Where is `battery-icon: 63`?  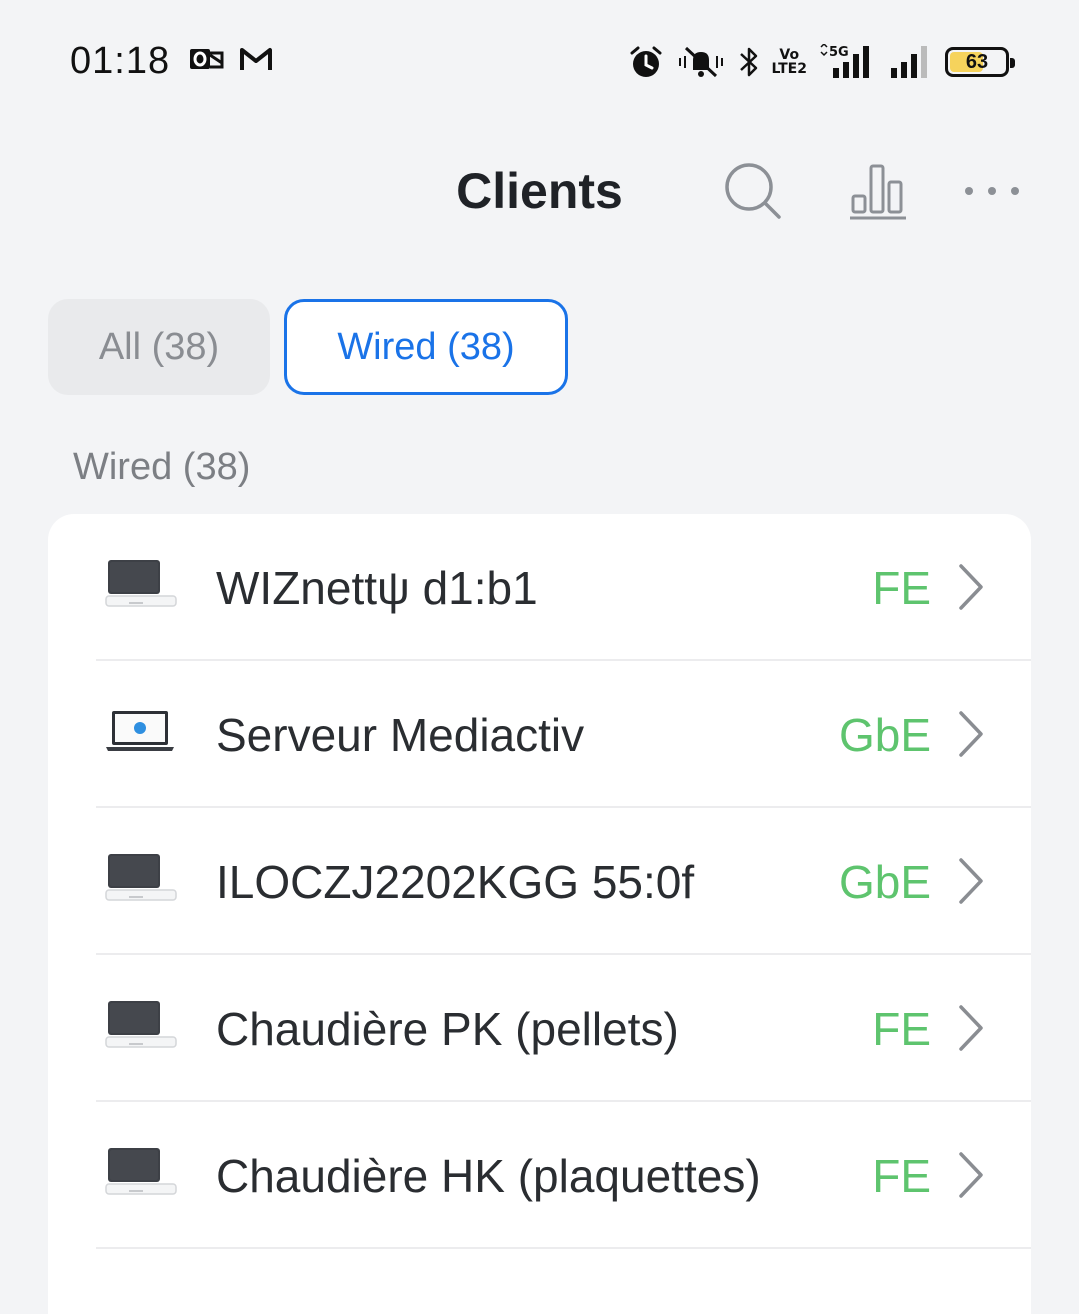 battery-icon: 63 is located at coordinates (980, 62).